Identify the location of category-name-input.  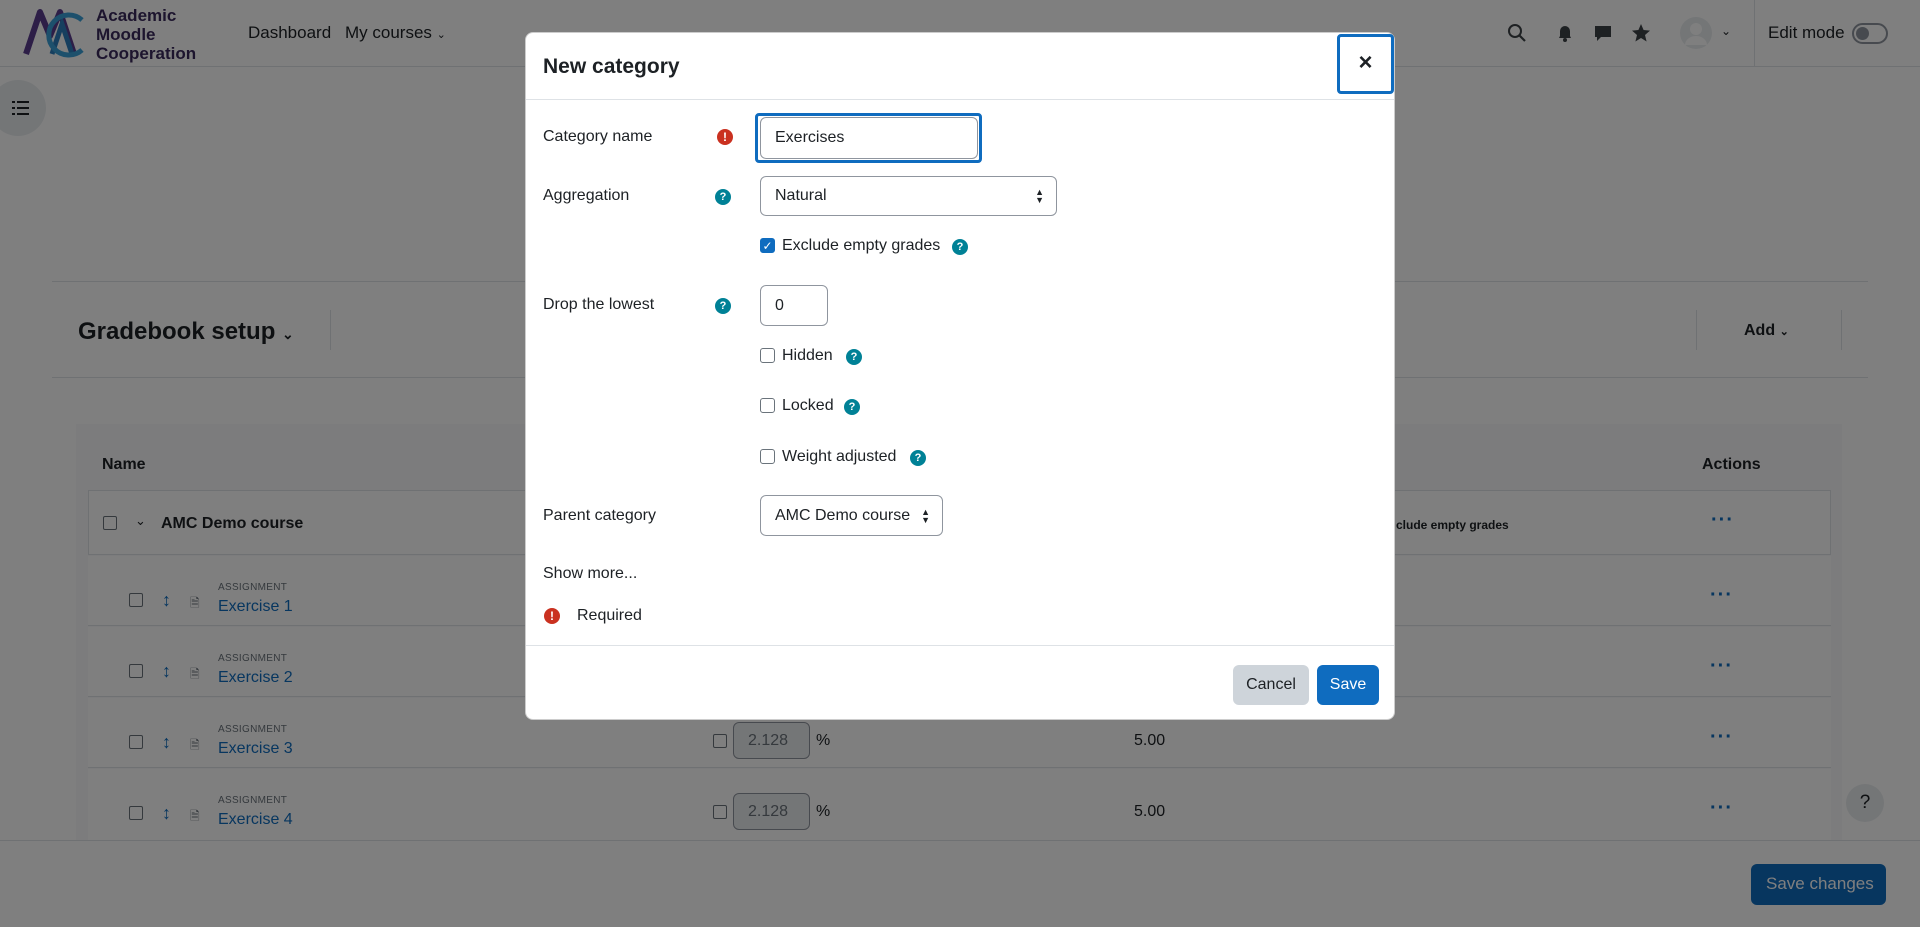
(869, 138).